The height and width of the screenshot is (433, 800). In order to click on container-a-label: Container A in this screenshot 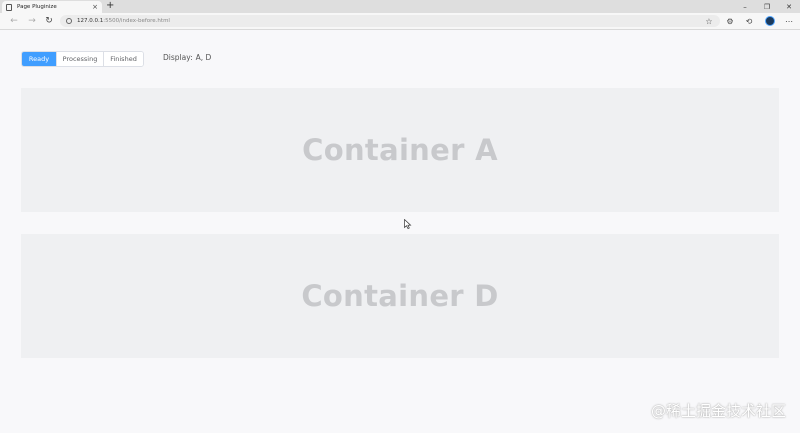, I will do `click(400, 150)`.